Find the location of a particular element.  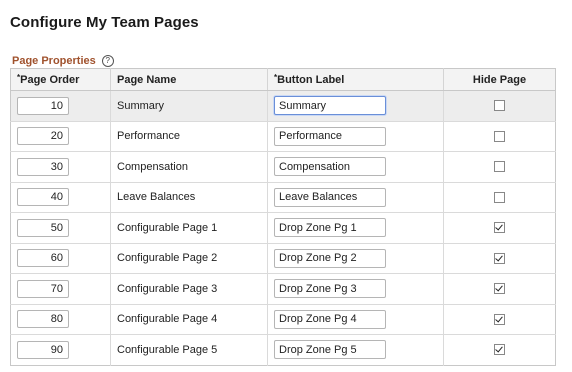

page-name-cell: Leave Balances is located at coordinates (189, 197).